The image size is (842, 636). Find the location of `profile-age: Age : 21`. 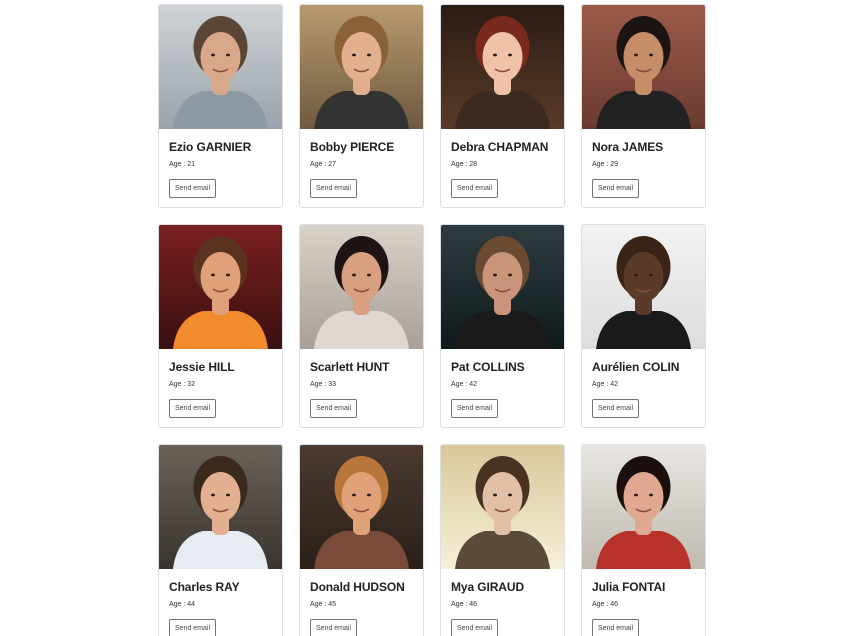

profile-age: Age : 21 is located at coordinates (182, 164).